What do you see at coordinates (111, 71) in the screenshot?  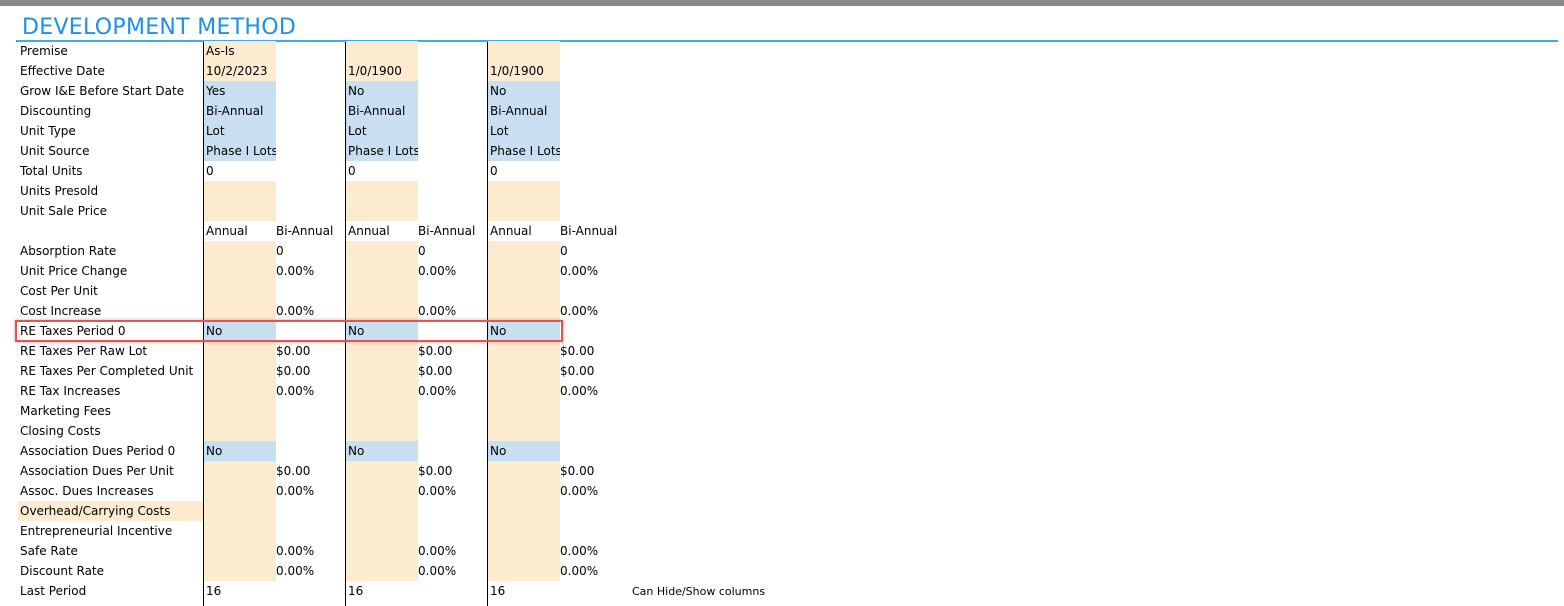 I see `row-label: Effective Date` at bounding box center [111, 71].